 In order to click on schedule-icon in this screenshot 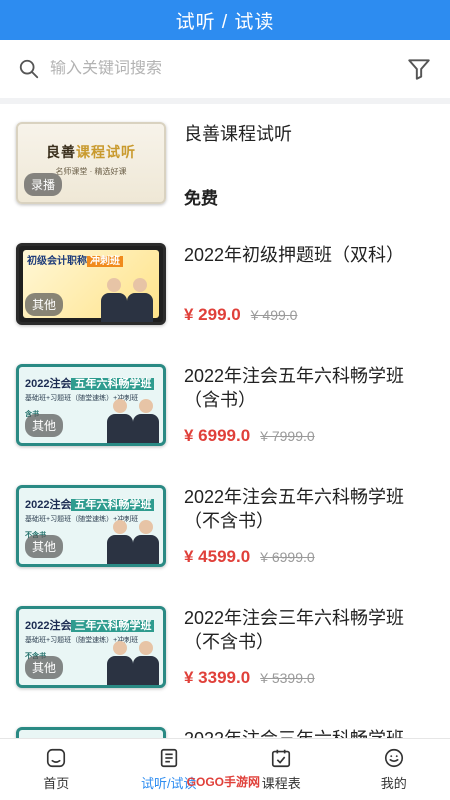, I will do `click(281, 758)`.